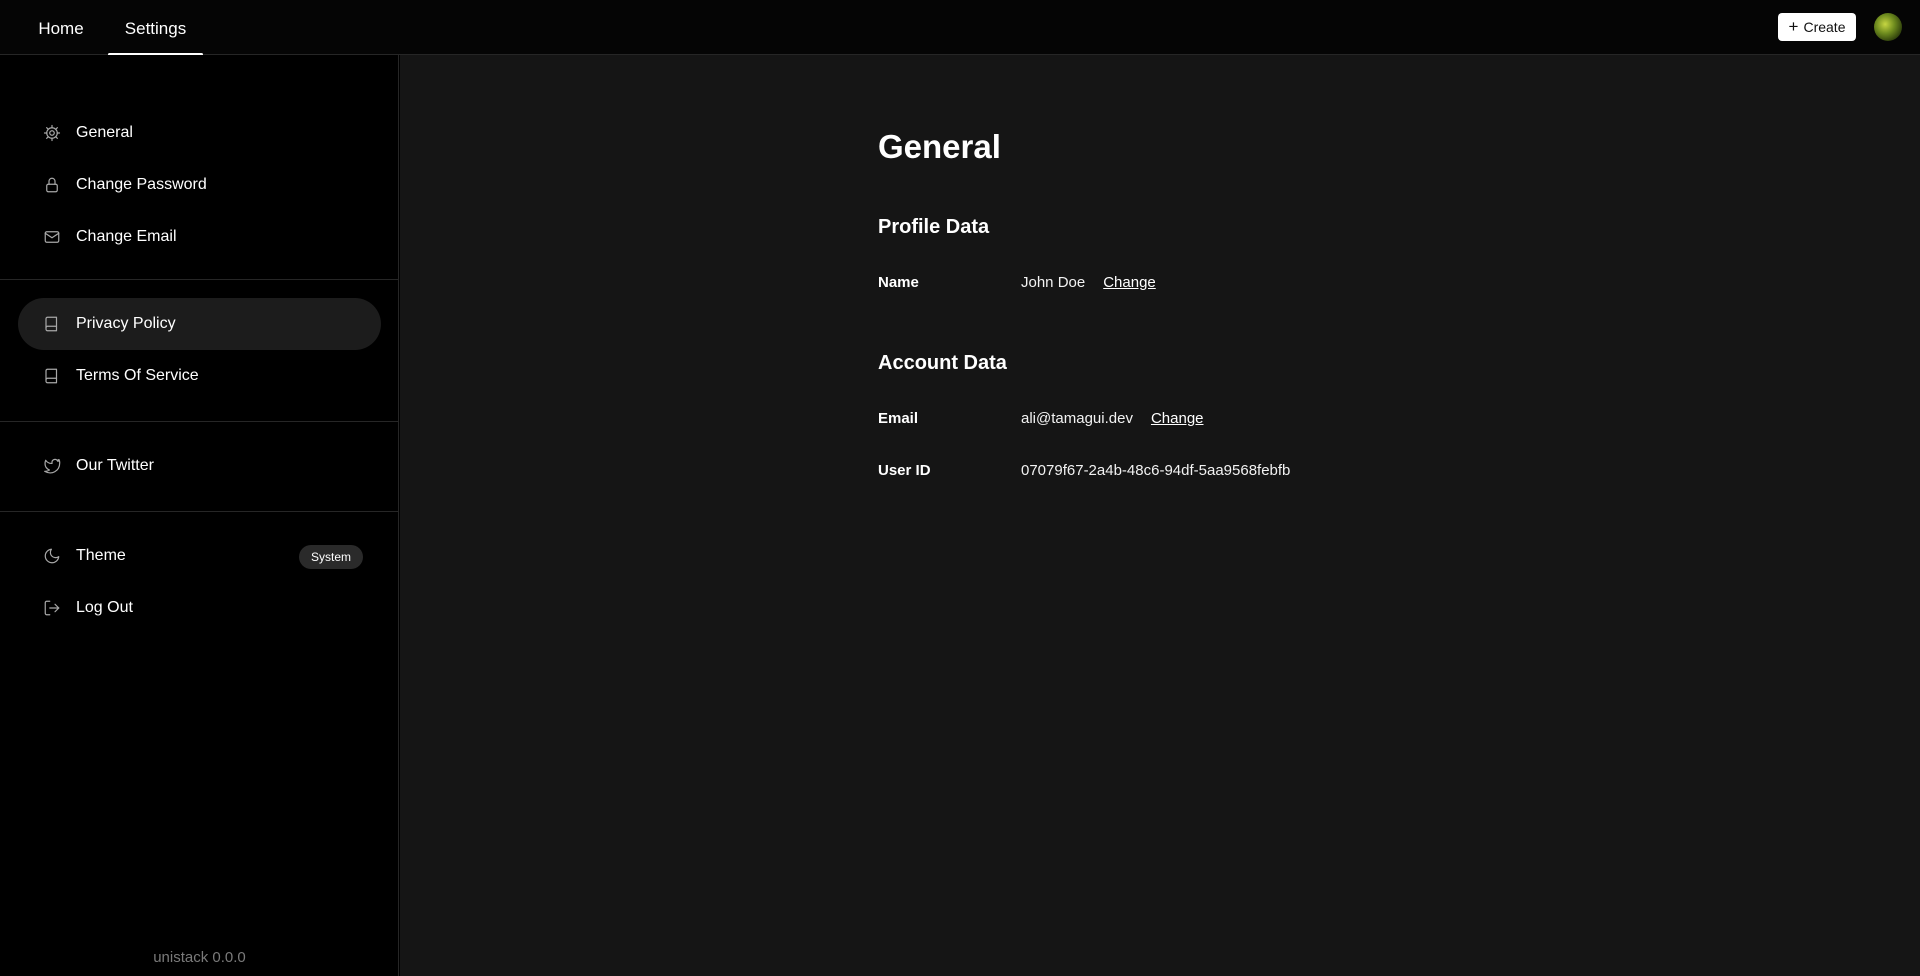 Image resolution: width=1920 pixels, height=976 pixels. Describe the element at coordinates (52, 466) in the screenshot. I see `twitter-icon` at that location.